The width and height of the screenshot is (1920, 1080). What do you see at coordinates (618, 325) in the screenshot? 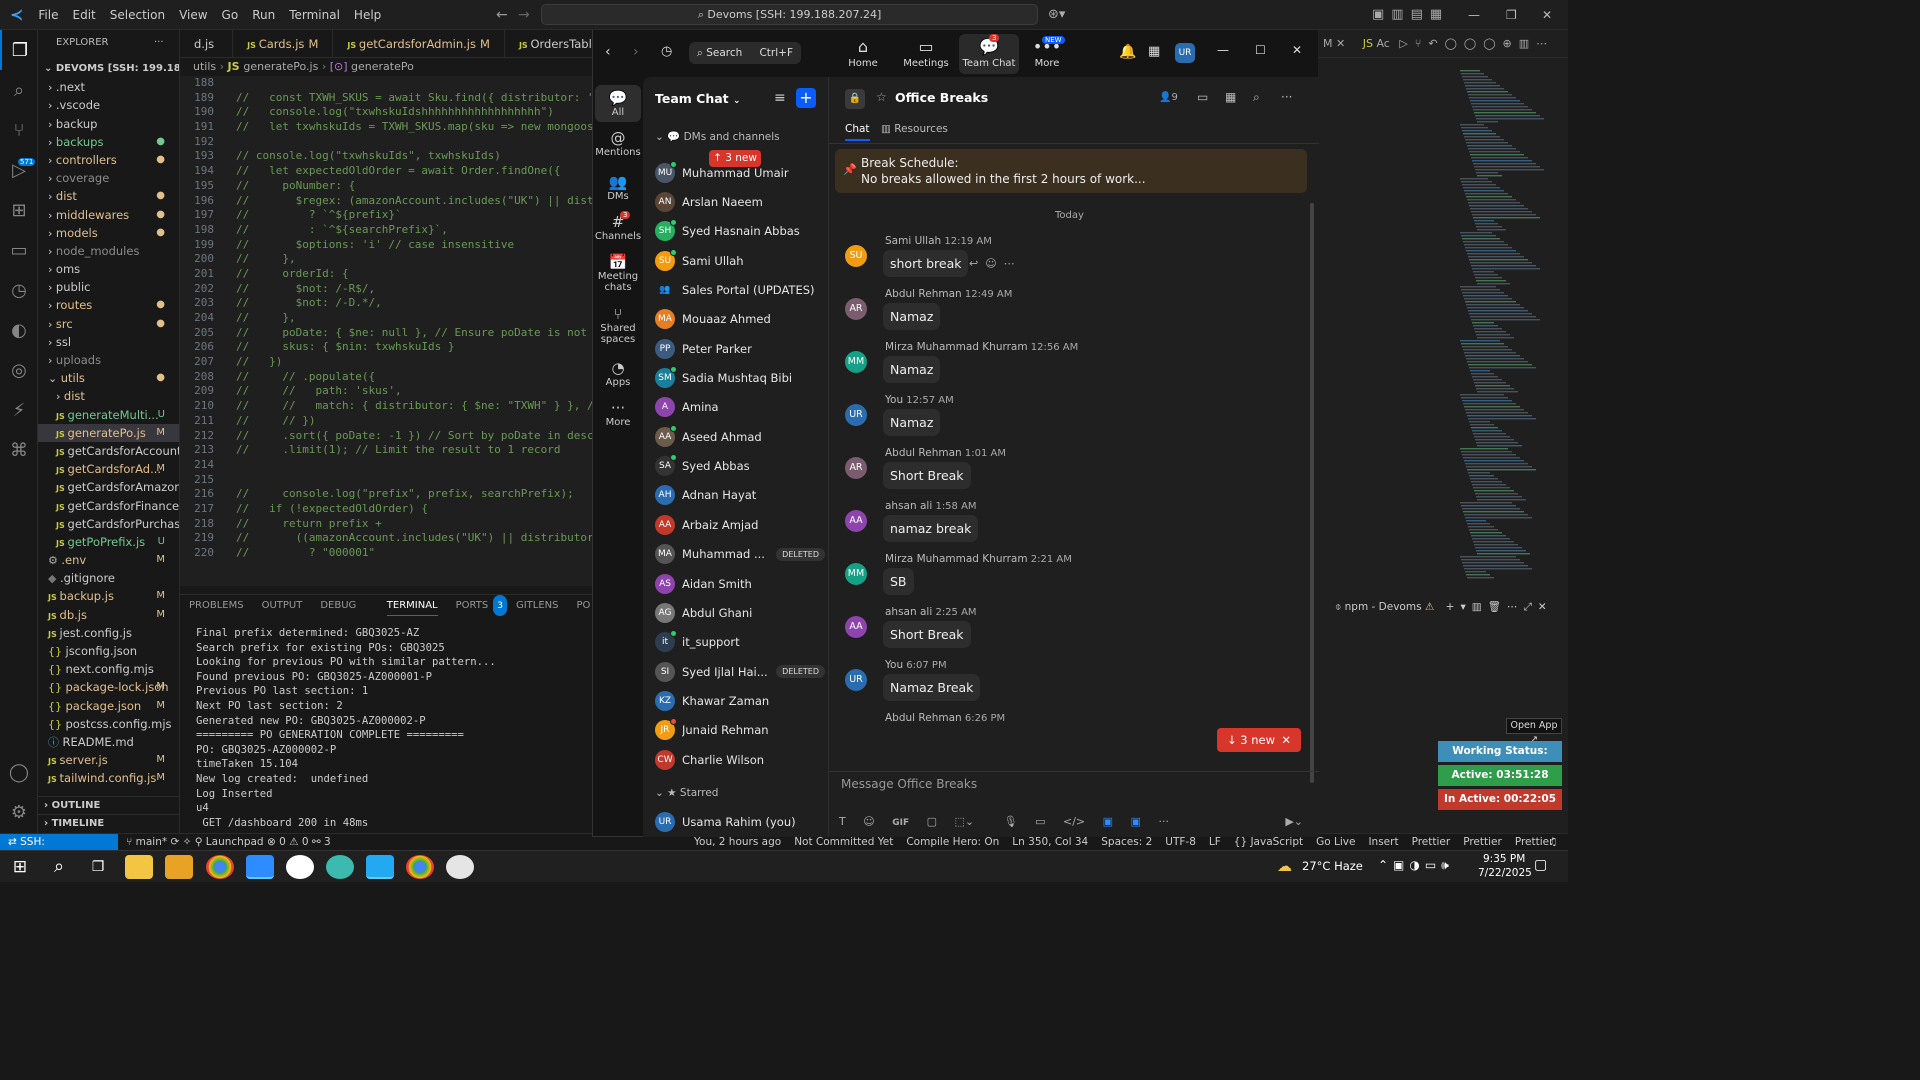
I see `rail-shared-spaces: ⑂ Shared spaces` at bounding box center [618, 325].